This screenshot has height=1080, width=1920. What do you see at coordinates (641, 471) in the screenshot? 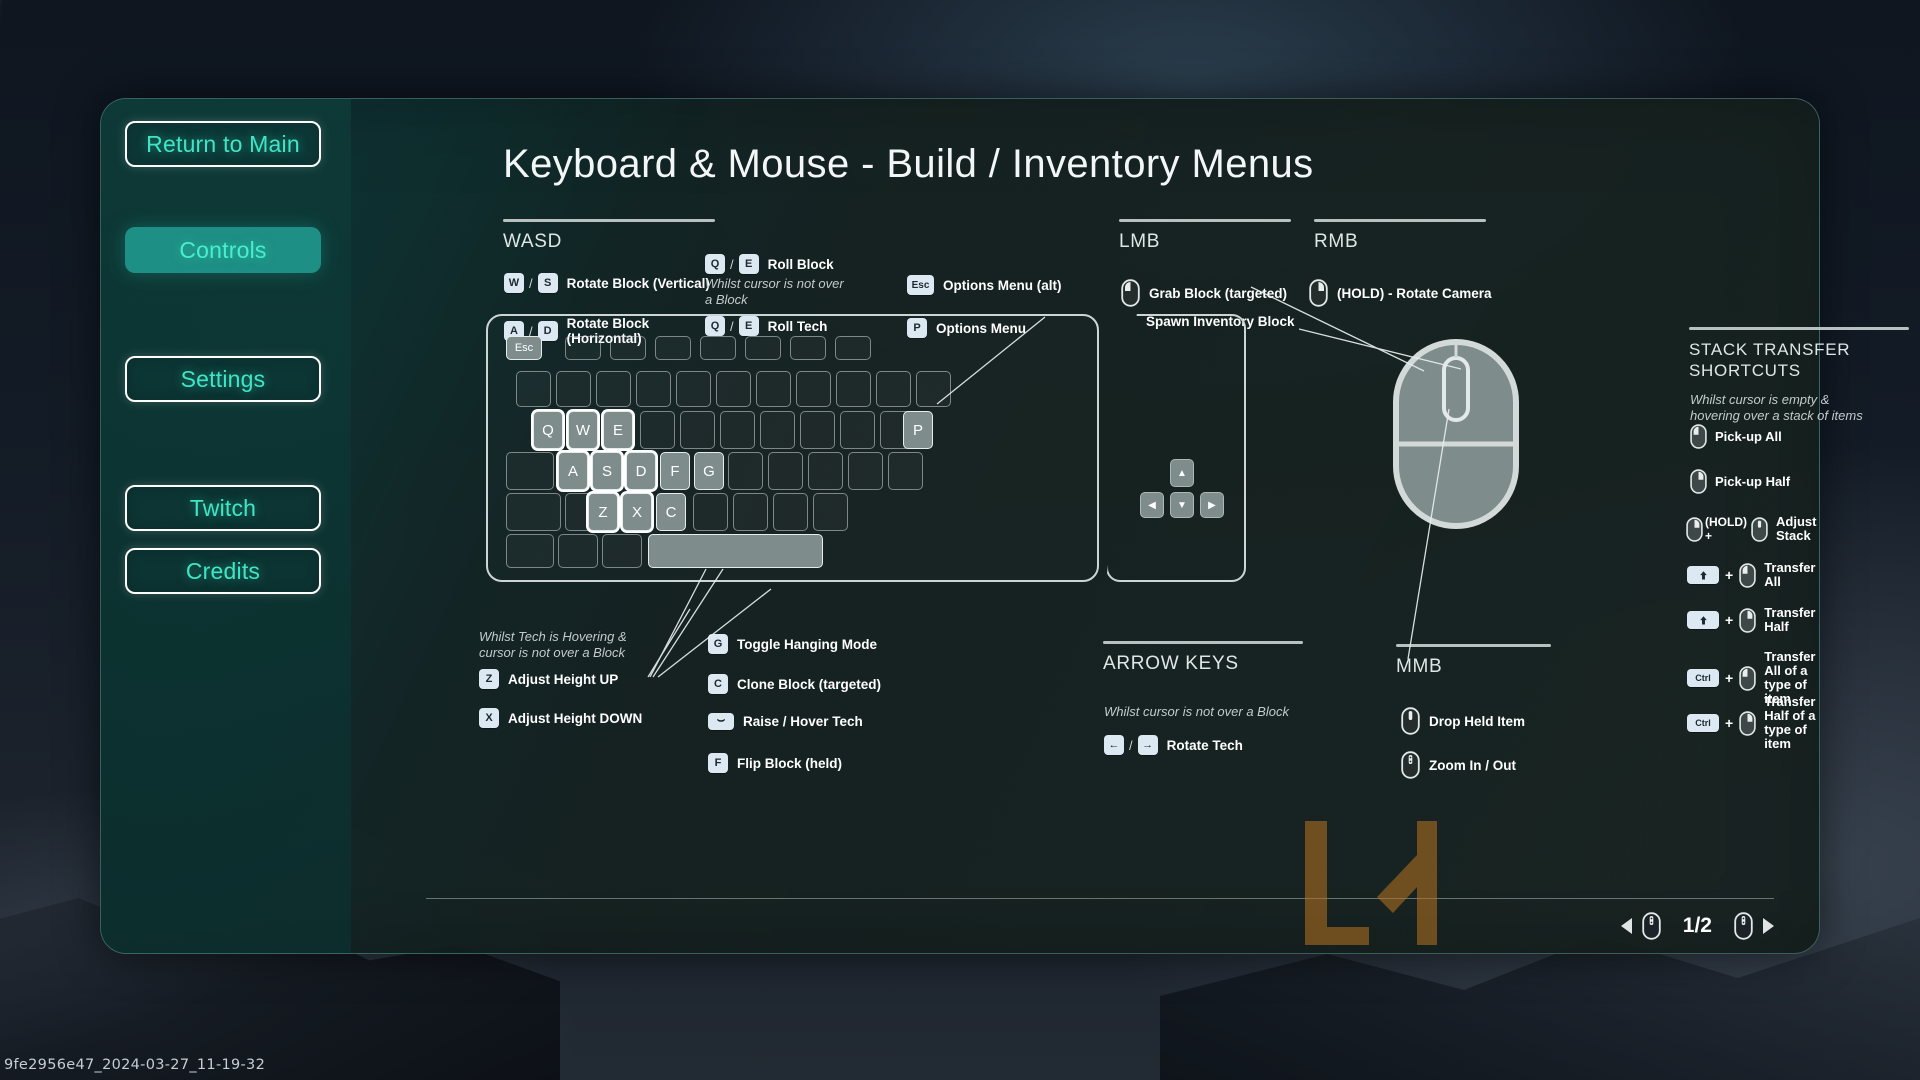
I see `kbd-key-d: D` at bounding box center [641, 471].